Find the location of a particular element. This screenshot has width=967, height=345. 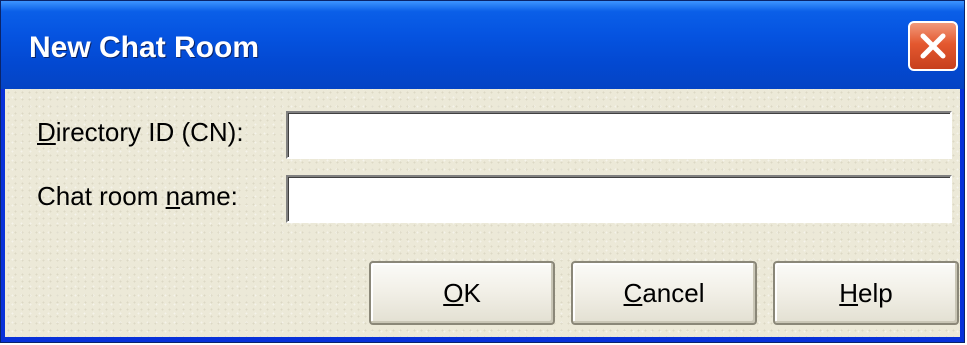

chat-room-name-input is located at coordinates (619, 199).